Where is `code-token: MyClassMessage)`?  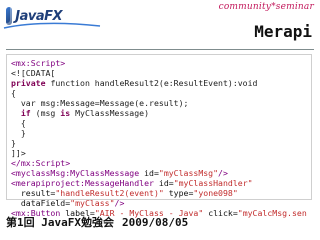 code-token: MyClassMessage) is located at coordinates (110, 113).